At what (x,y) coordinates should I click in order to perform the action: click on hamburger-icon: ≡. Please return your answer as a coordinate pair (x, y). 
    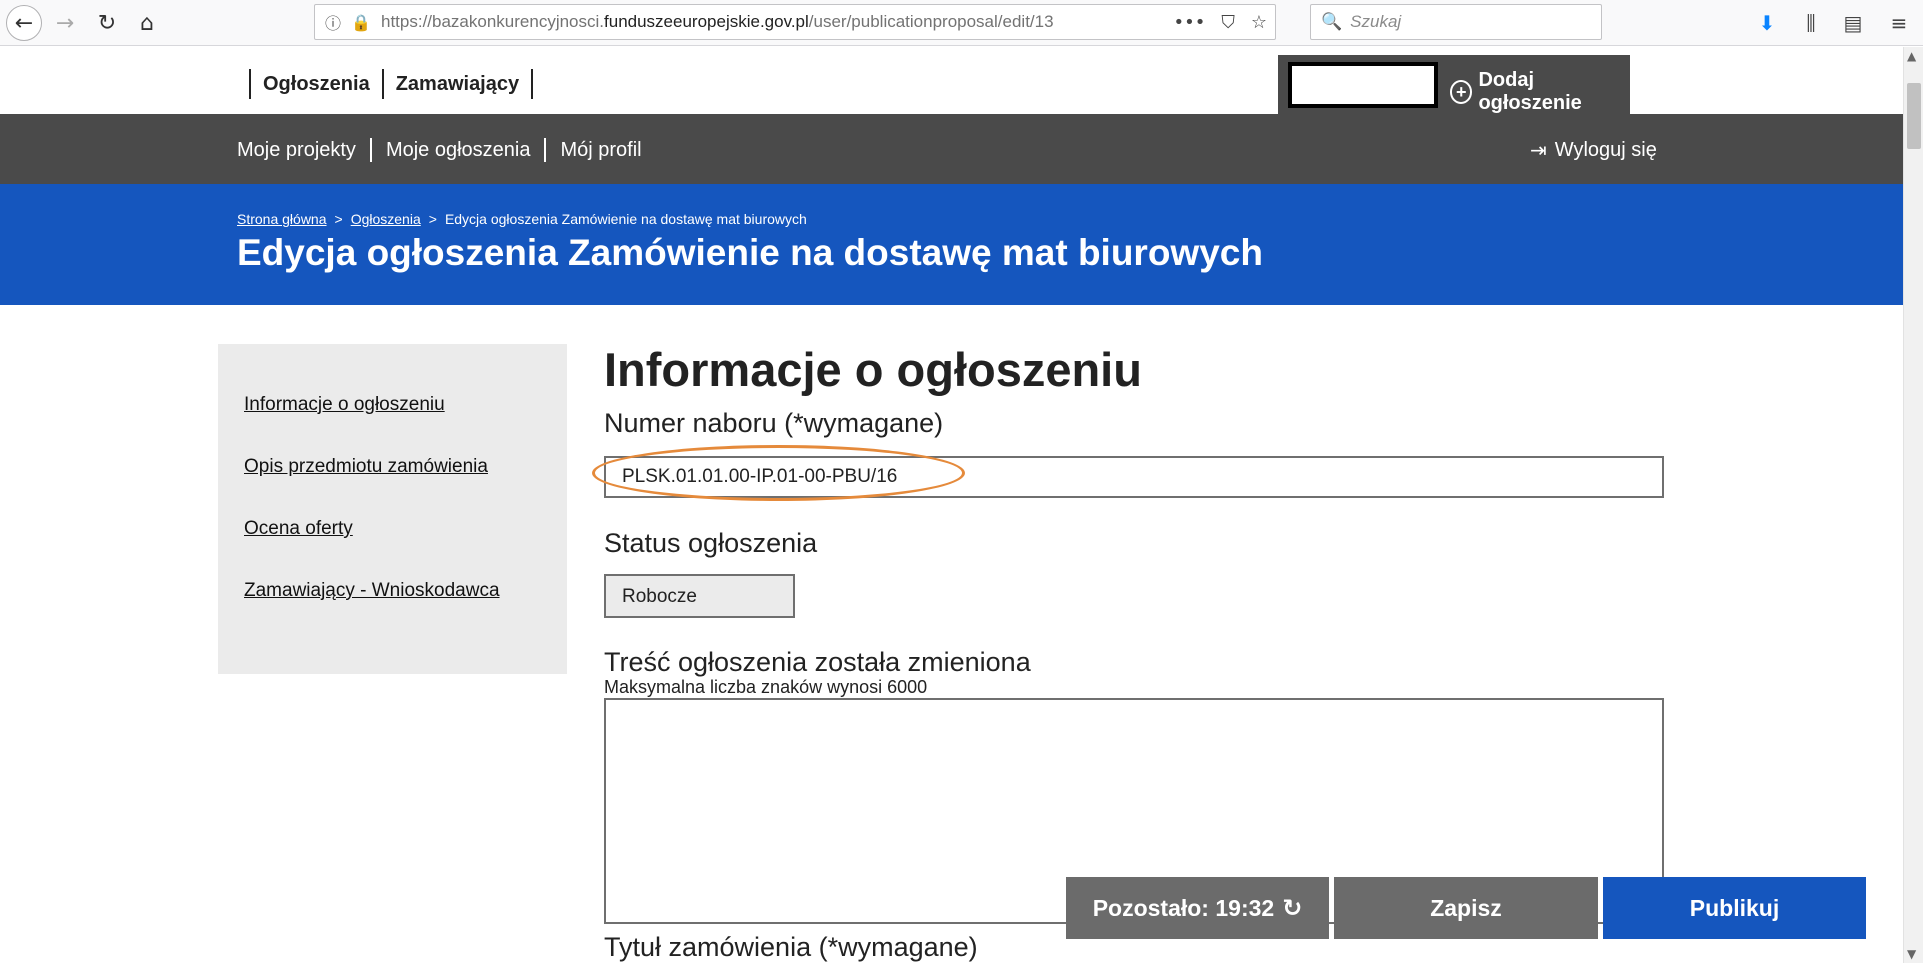
    Looking at the image, I should click on (1899, 23).